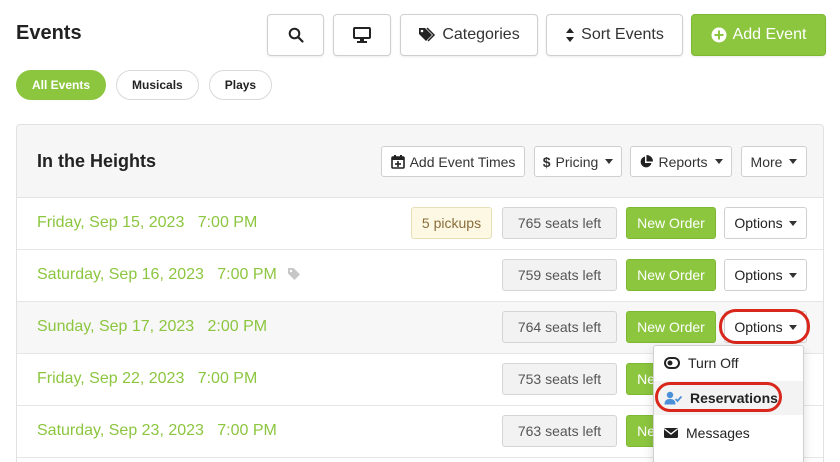 Image resolution: width=840 pixels, height=462 pixels. Describe the element at coordinates (766, 161) in the screenshot. I see `more-label: More` at that location.